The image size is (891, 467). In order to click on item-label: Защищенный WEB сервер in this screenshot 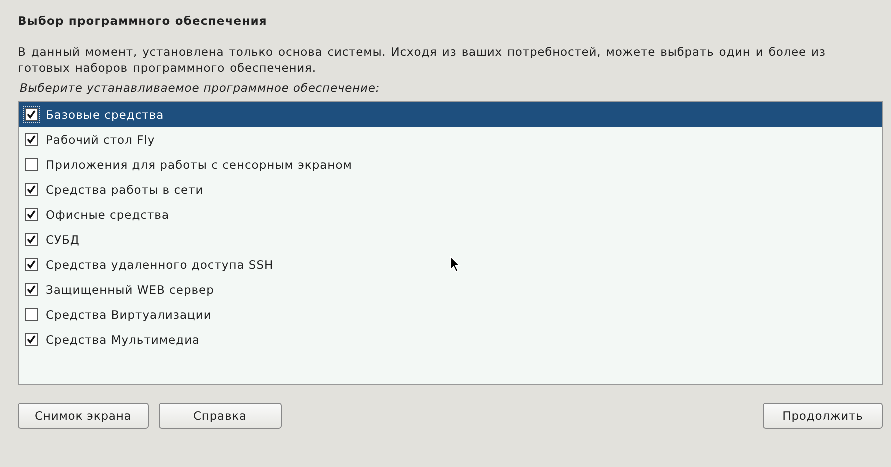, I will do `click(130, 289)`.